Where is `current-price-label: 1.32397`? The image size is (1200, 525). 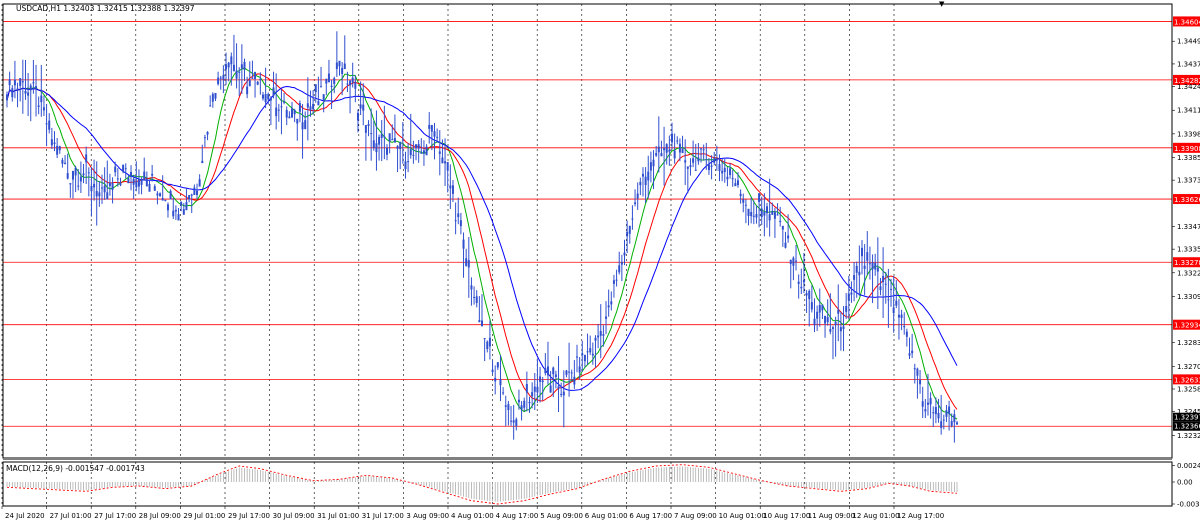 current-price-label: 1.32397 is located at coordinates (1187, 418).